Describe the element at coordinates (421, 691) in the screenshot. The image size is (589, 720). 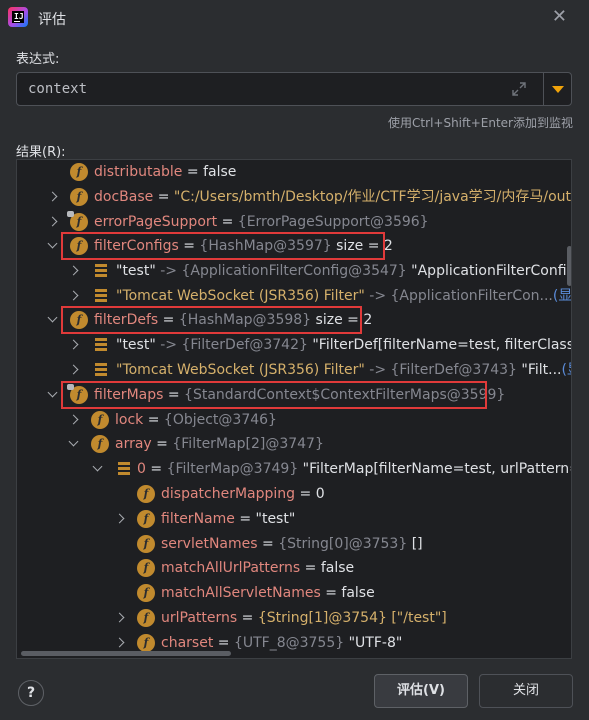
I see `evaluate-button: 评估(V)` at that location.